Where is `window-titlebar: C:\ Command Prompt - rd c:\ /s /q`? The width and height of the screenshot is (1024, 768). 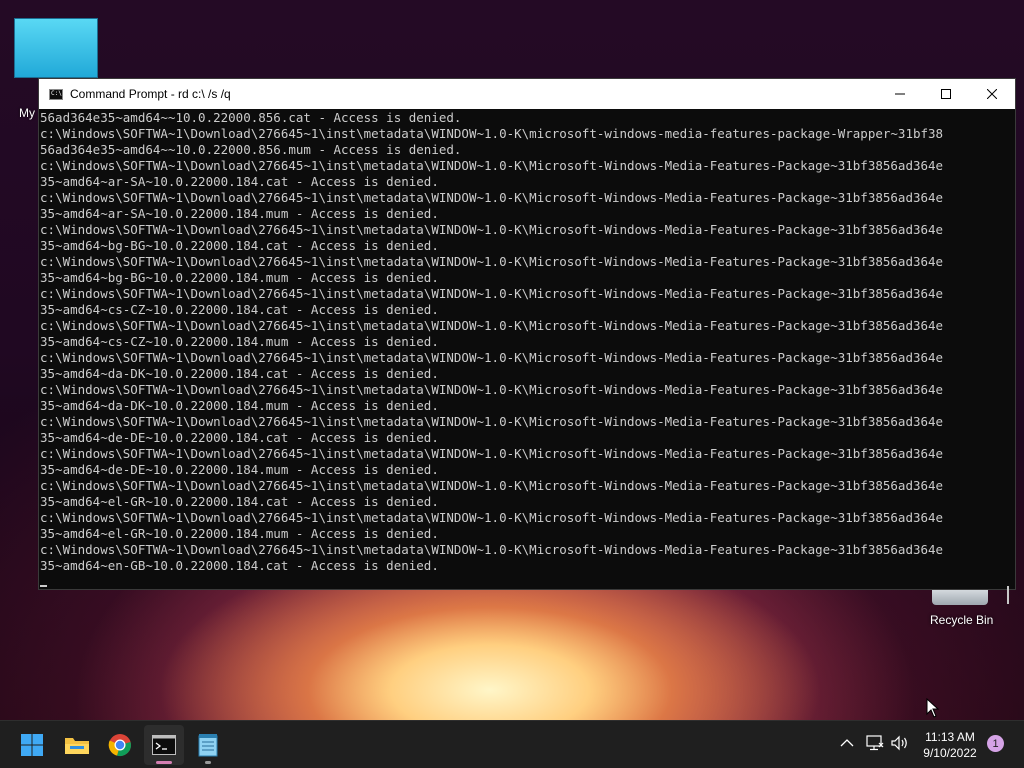
window-titlebar: C:\ Command Prompt - rd c:\ /s /q is located at coordinates (527, 94).